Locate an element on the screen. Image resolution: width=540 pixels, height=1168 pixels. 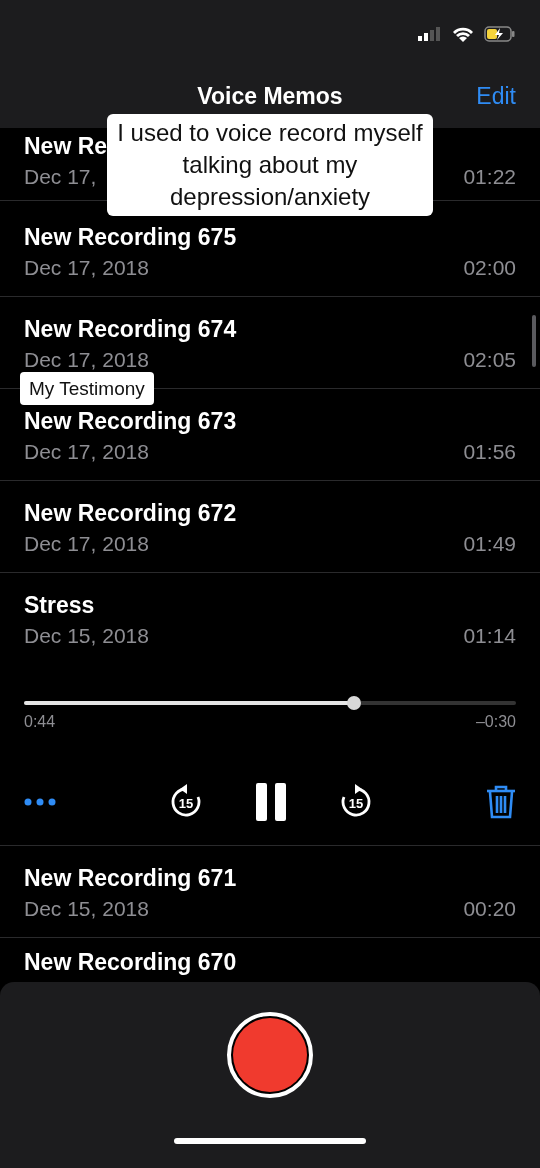
scroll-indicator is located at coordinates (534, 341).